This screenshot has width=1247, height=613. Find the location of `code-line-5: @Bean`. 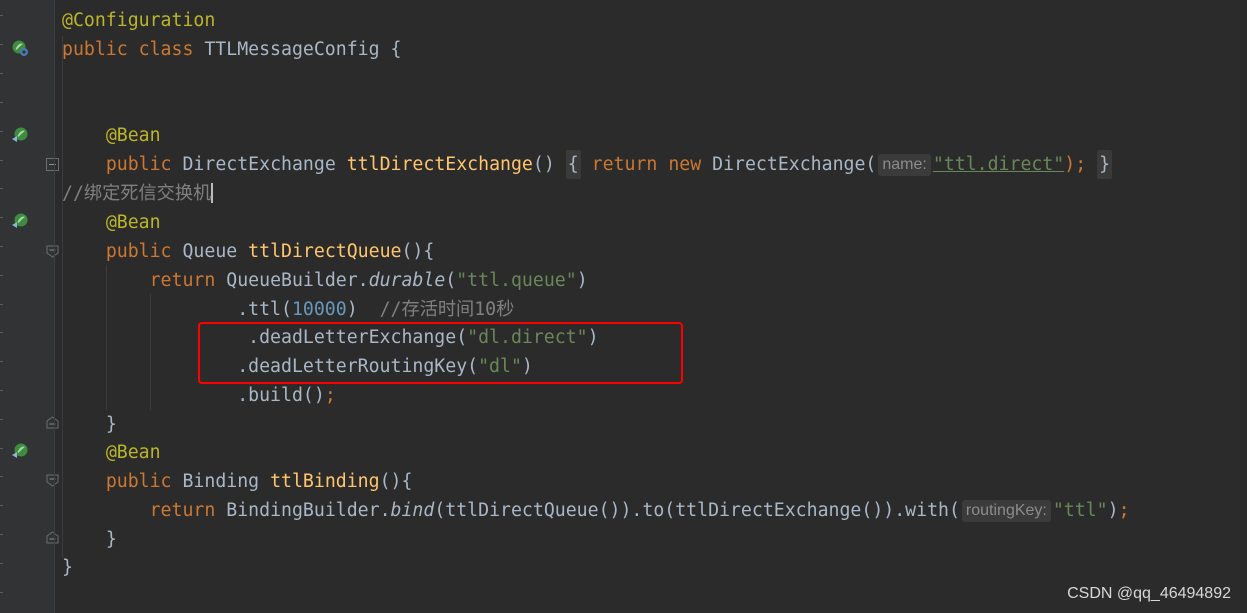

code-line-5: @Bean is located at coordinates (133, 135).